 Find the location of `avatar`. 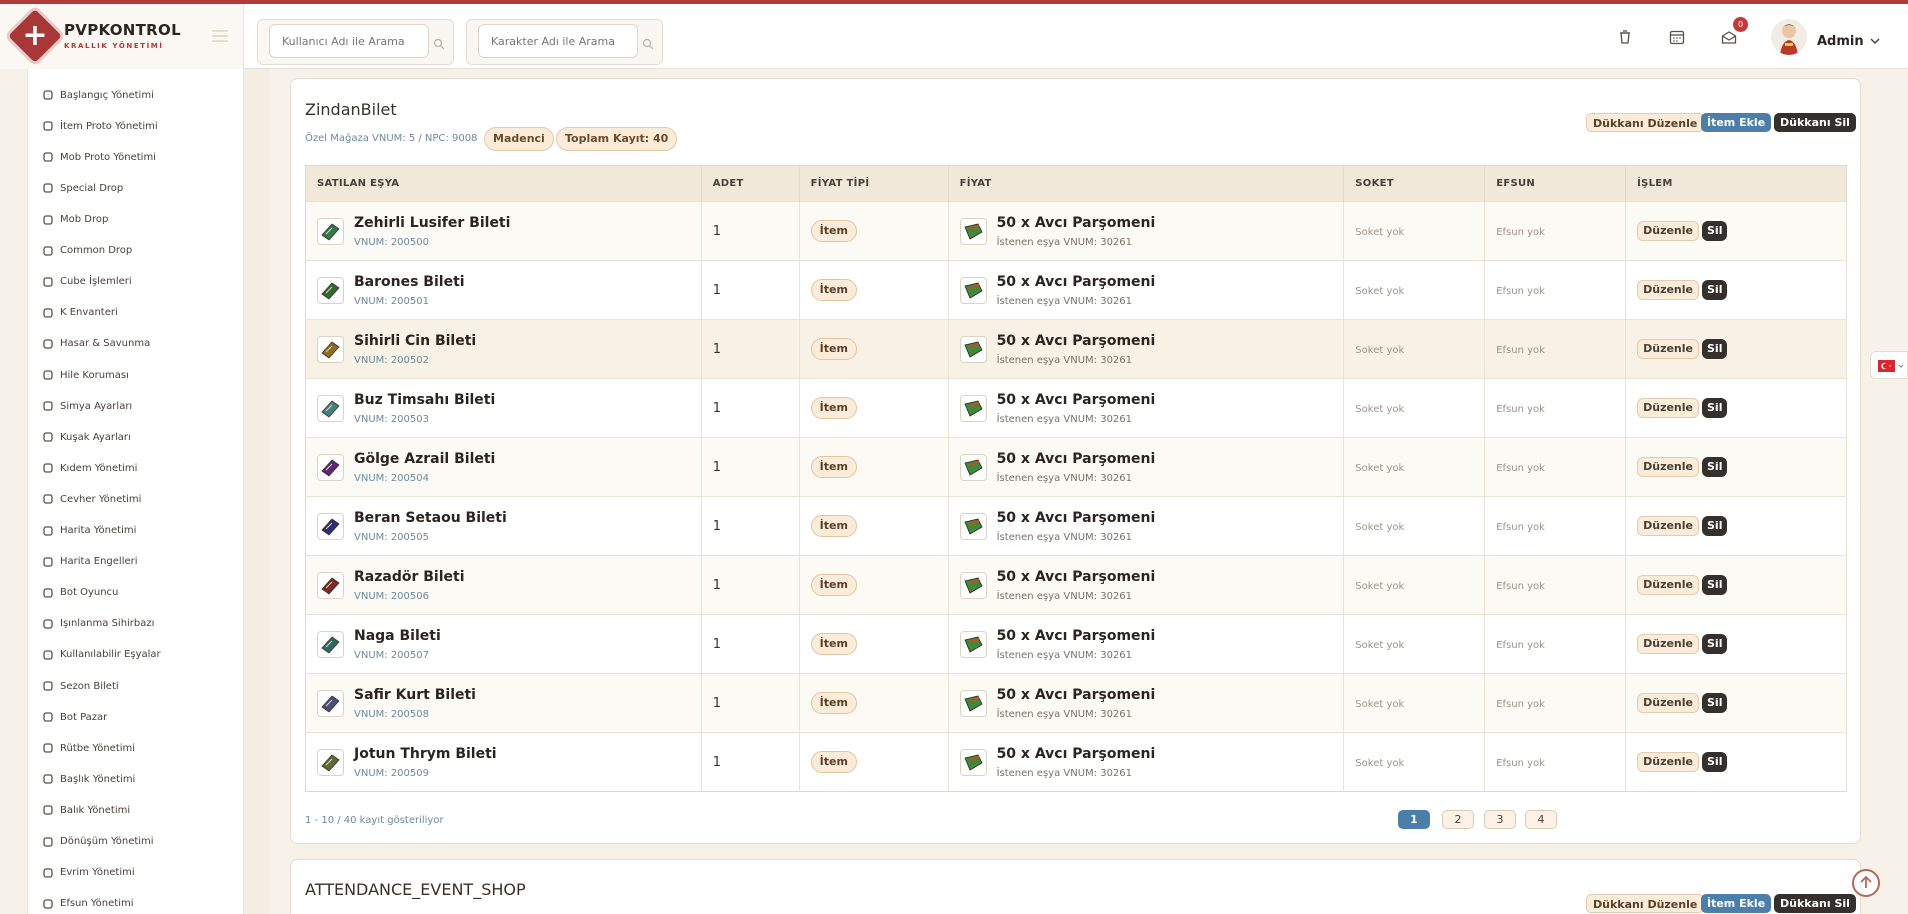

avatar is located at coordinates (1789, 37).